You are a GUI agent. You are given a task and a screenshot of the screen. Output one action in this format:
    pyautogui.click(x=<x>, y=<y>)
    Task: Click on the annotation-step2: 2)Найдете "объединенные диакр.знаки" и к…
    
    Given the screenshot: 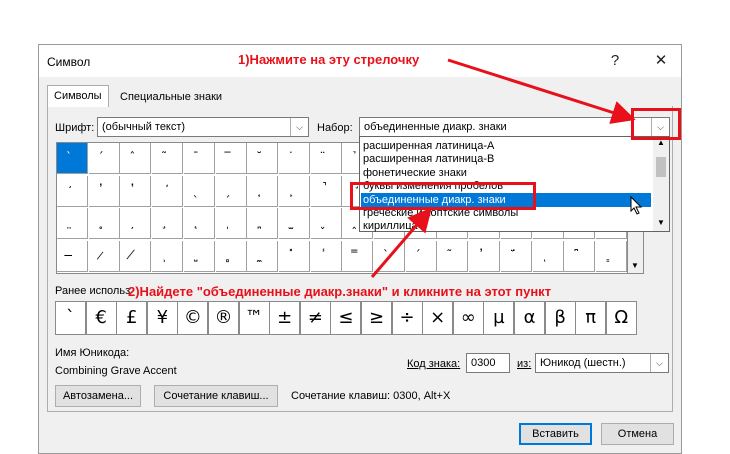 What is the action you would take?
    pyautogui.click(x=340, y=291)
    